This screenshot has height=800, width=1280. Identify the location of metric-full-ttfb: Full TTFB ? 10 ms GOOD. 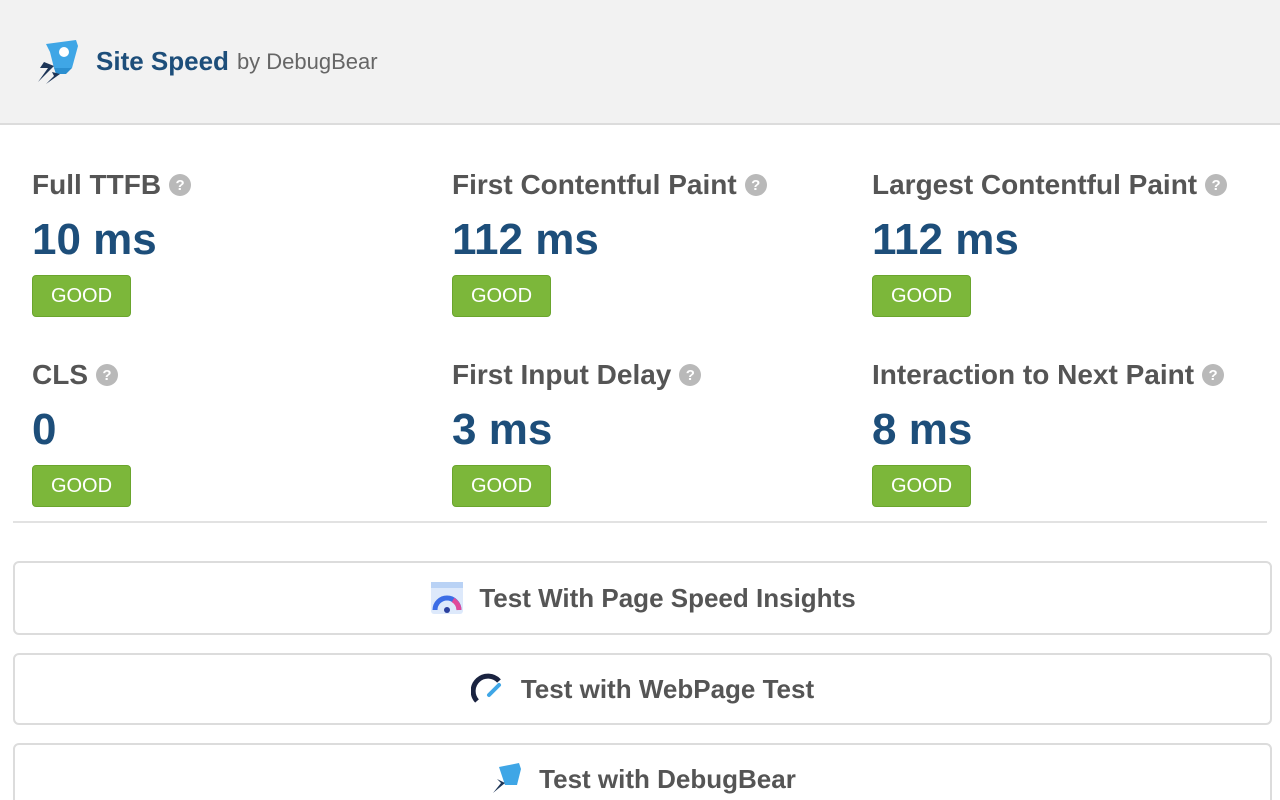
(242, 245).